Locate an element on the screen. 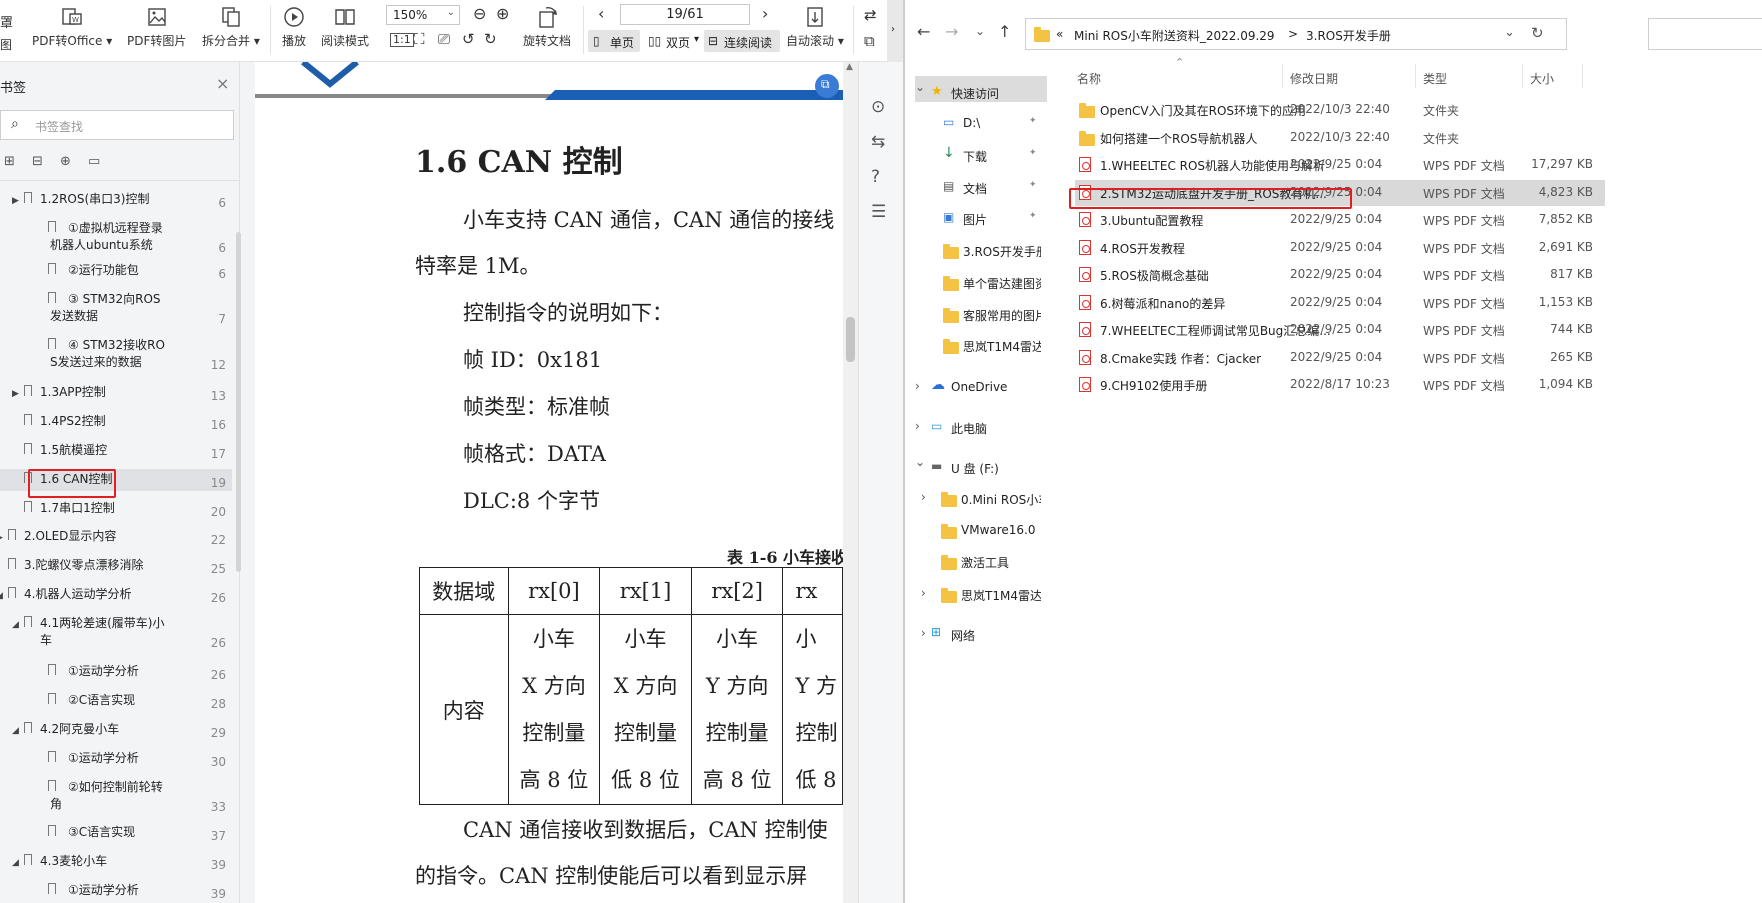 Image resolution: width=1762 pixels, height=903 pixels. pdf-to-office-button: W PDF转Office ▾ is located at coordinates (72, 26).